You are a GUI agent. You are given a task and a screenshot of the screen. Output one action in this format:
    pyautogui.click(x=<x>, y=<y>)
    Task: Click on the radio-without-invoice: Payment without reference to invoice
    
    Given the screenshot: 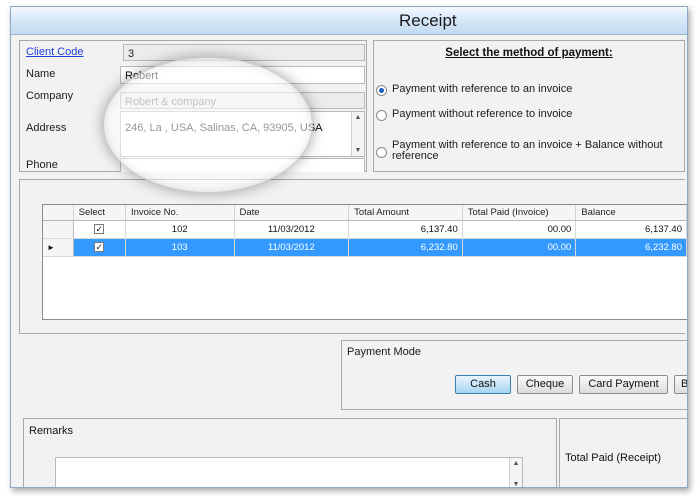 What is the action you would take?
    pyautogui.click(x=528, y=115)
    